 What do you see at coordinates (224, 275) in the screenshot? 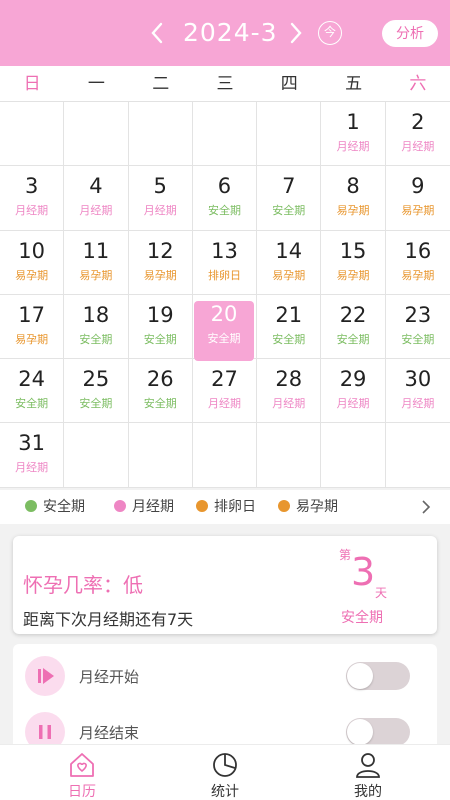
I see `day-phase-label: 排卵日` at bounding box center [224, 275].